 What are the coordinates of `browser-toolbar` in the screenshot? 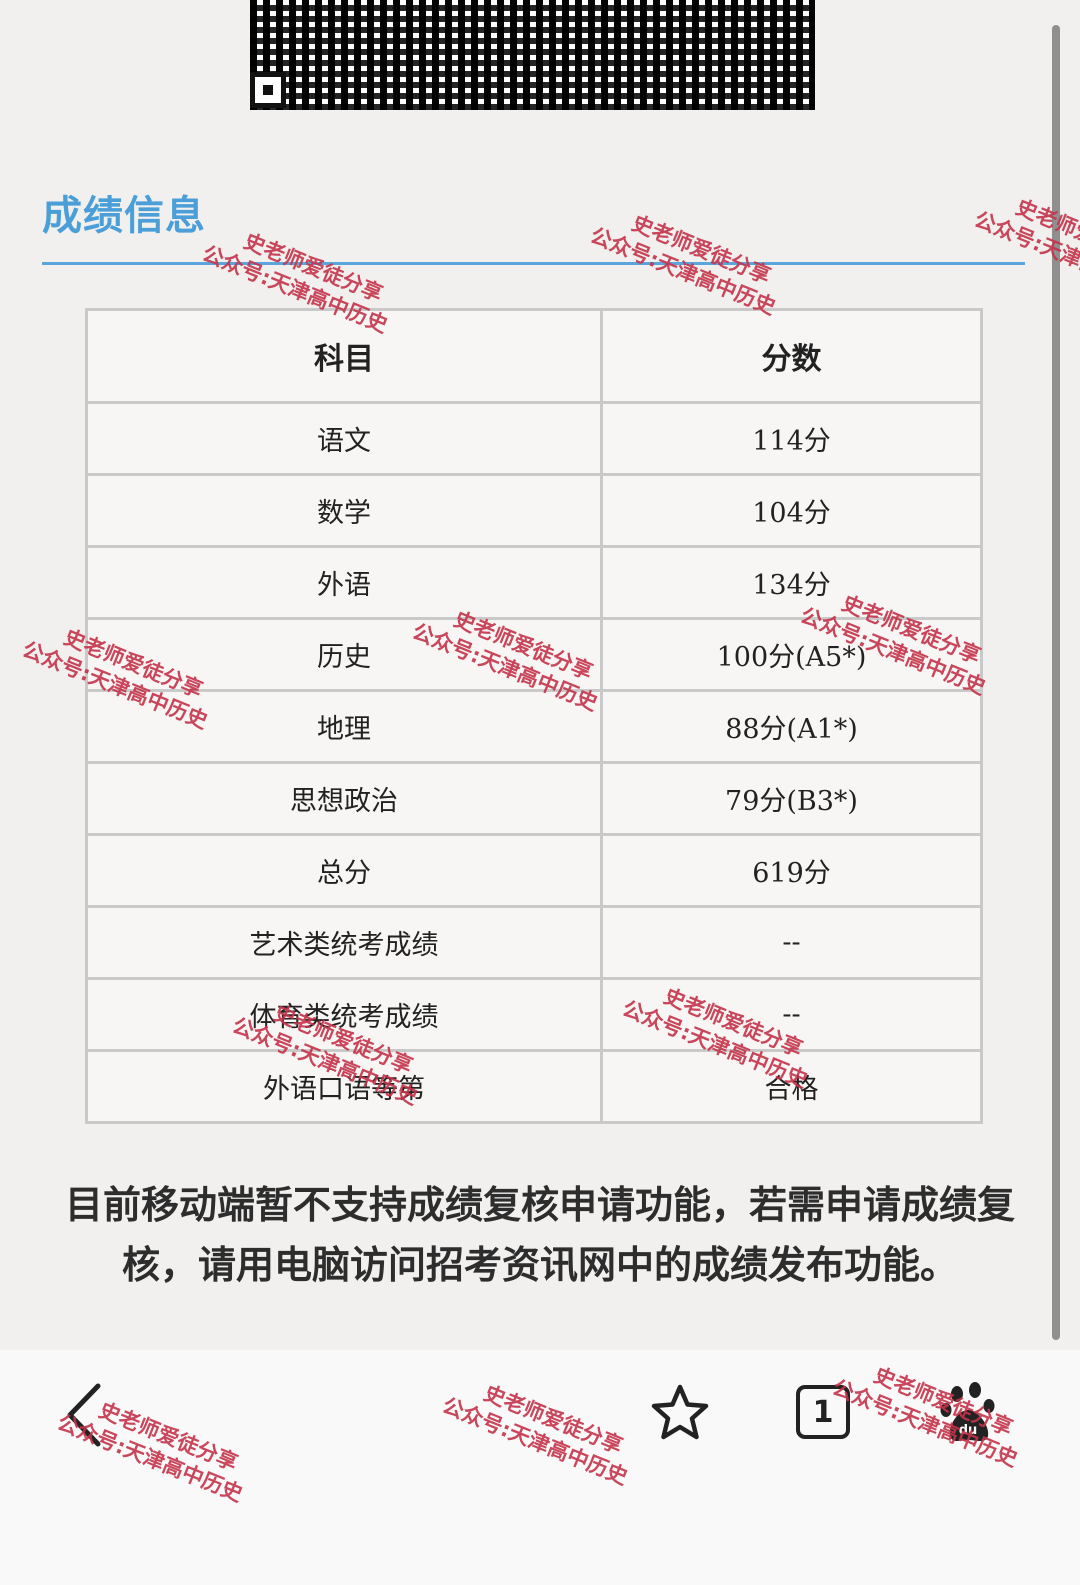 It's located at (540, 1467).